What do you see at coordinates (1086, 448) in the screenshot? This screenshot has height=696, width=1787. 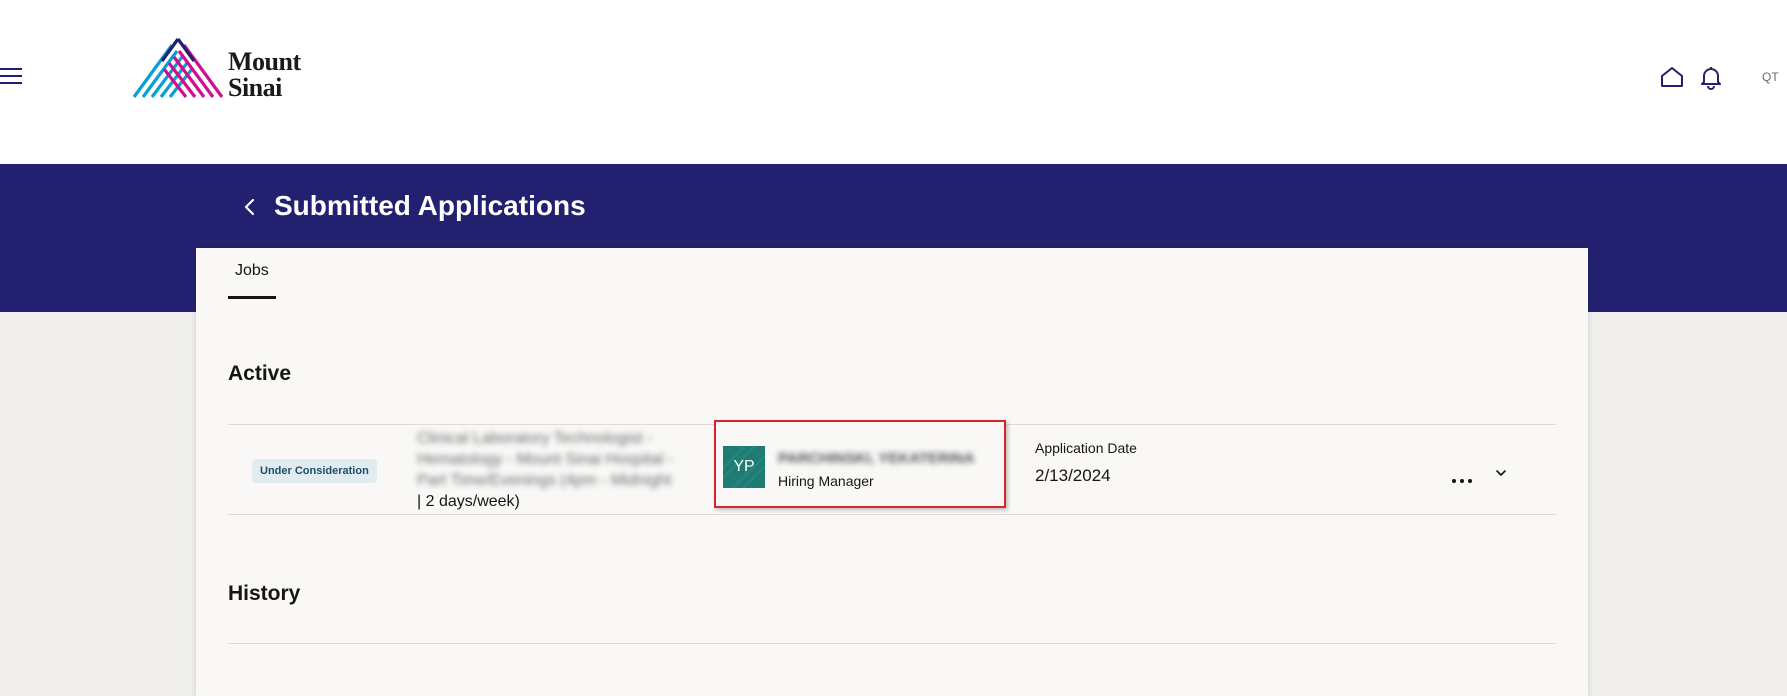 I see `application-date-label: Application Date` at bounding box center [1086, 448].